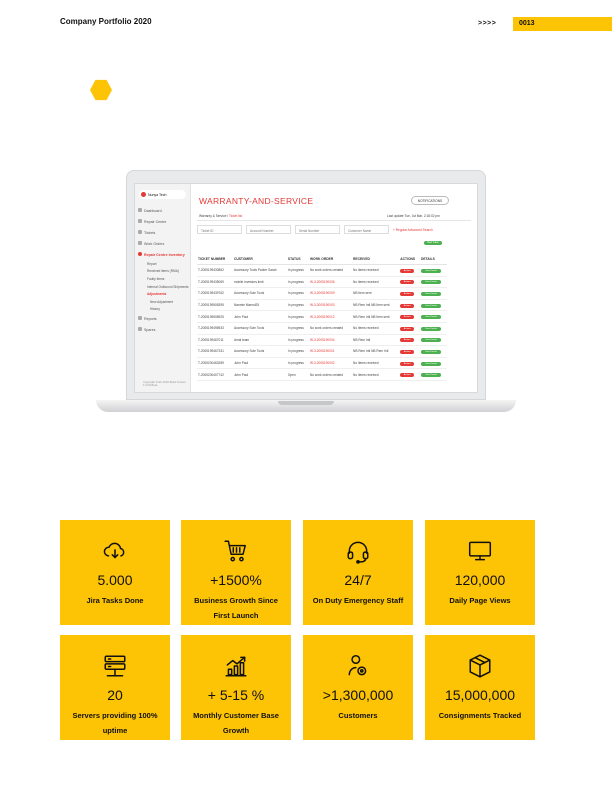 This screenshot has height=792, width=612. Describe the element at coordinates (140, 210) in the screenshot. I see `dashboard-icon` at that location.